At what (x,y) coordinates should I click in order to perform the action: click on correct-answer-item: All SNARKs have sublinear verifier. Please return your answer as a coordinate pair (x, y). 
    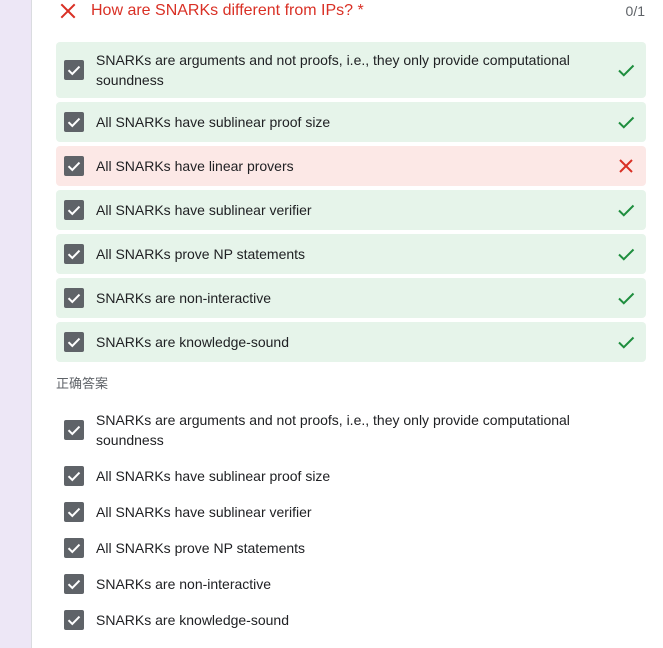
    Looking at the image, I should click on (351, 512).